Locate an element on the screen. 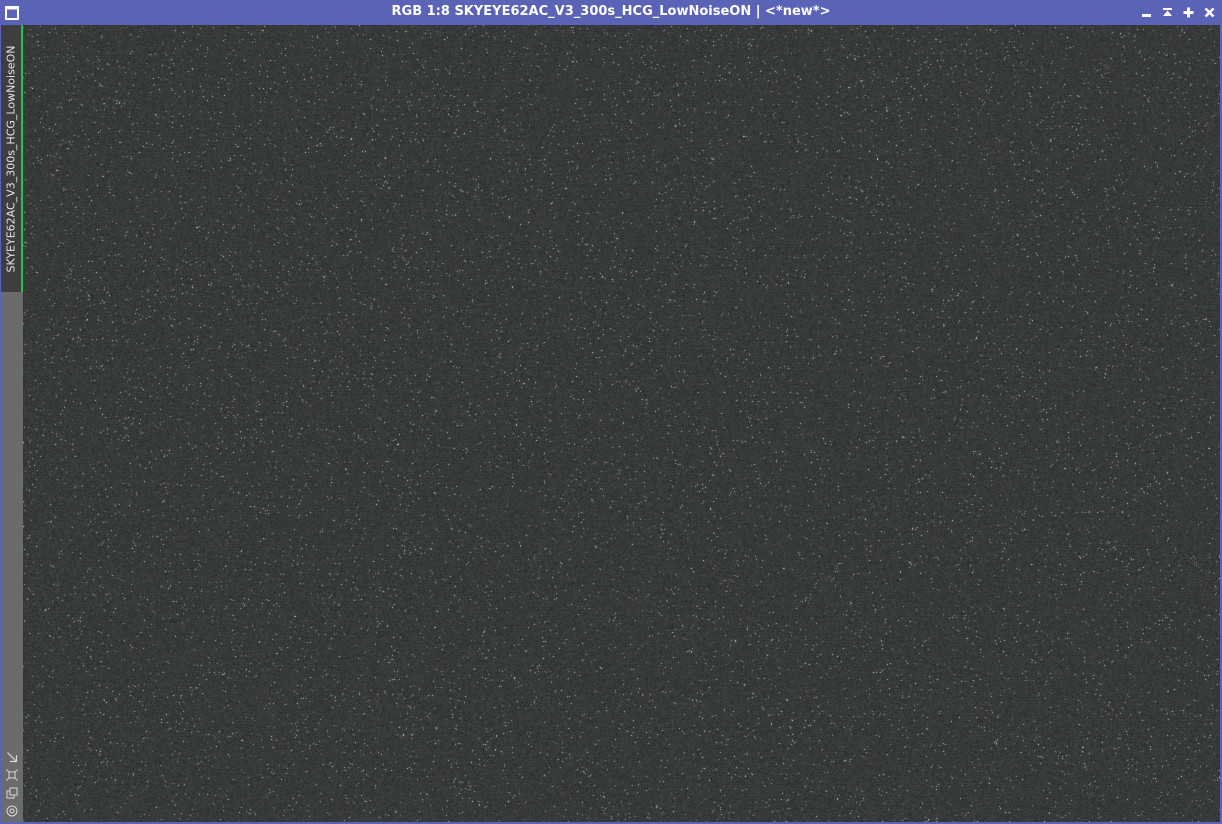  clone-icon is located at coordinates (12, 793).